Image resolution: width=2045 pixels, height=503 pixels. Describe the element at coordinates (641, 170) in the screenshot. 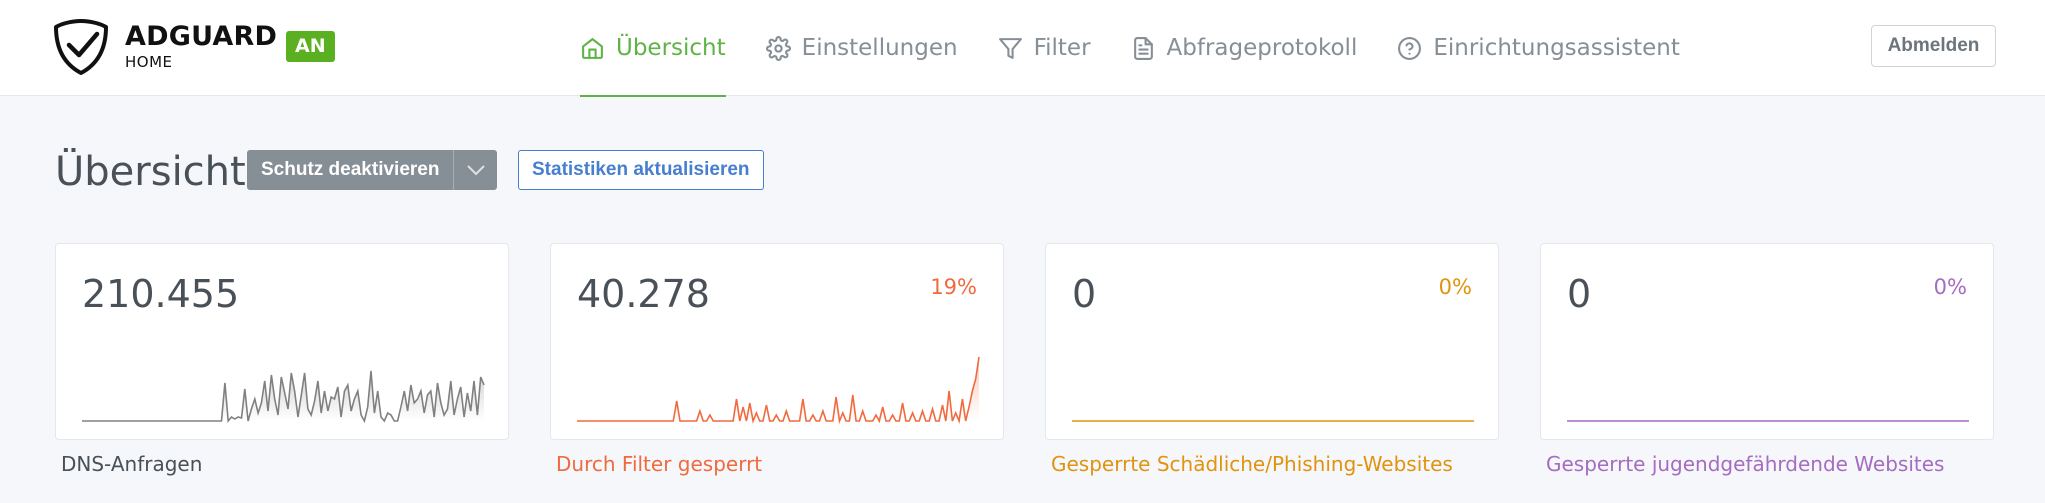

I see `refresh-statistics-button: Statistiken aktualisieren` at that location.